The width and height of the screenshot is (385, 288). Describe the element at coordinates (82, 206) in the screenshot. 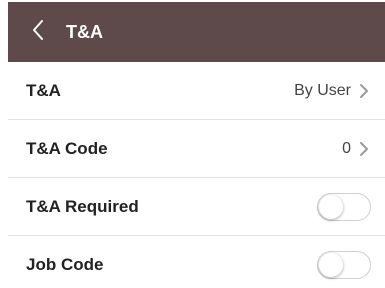

I see `row-label: T&A Required` at that location.